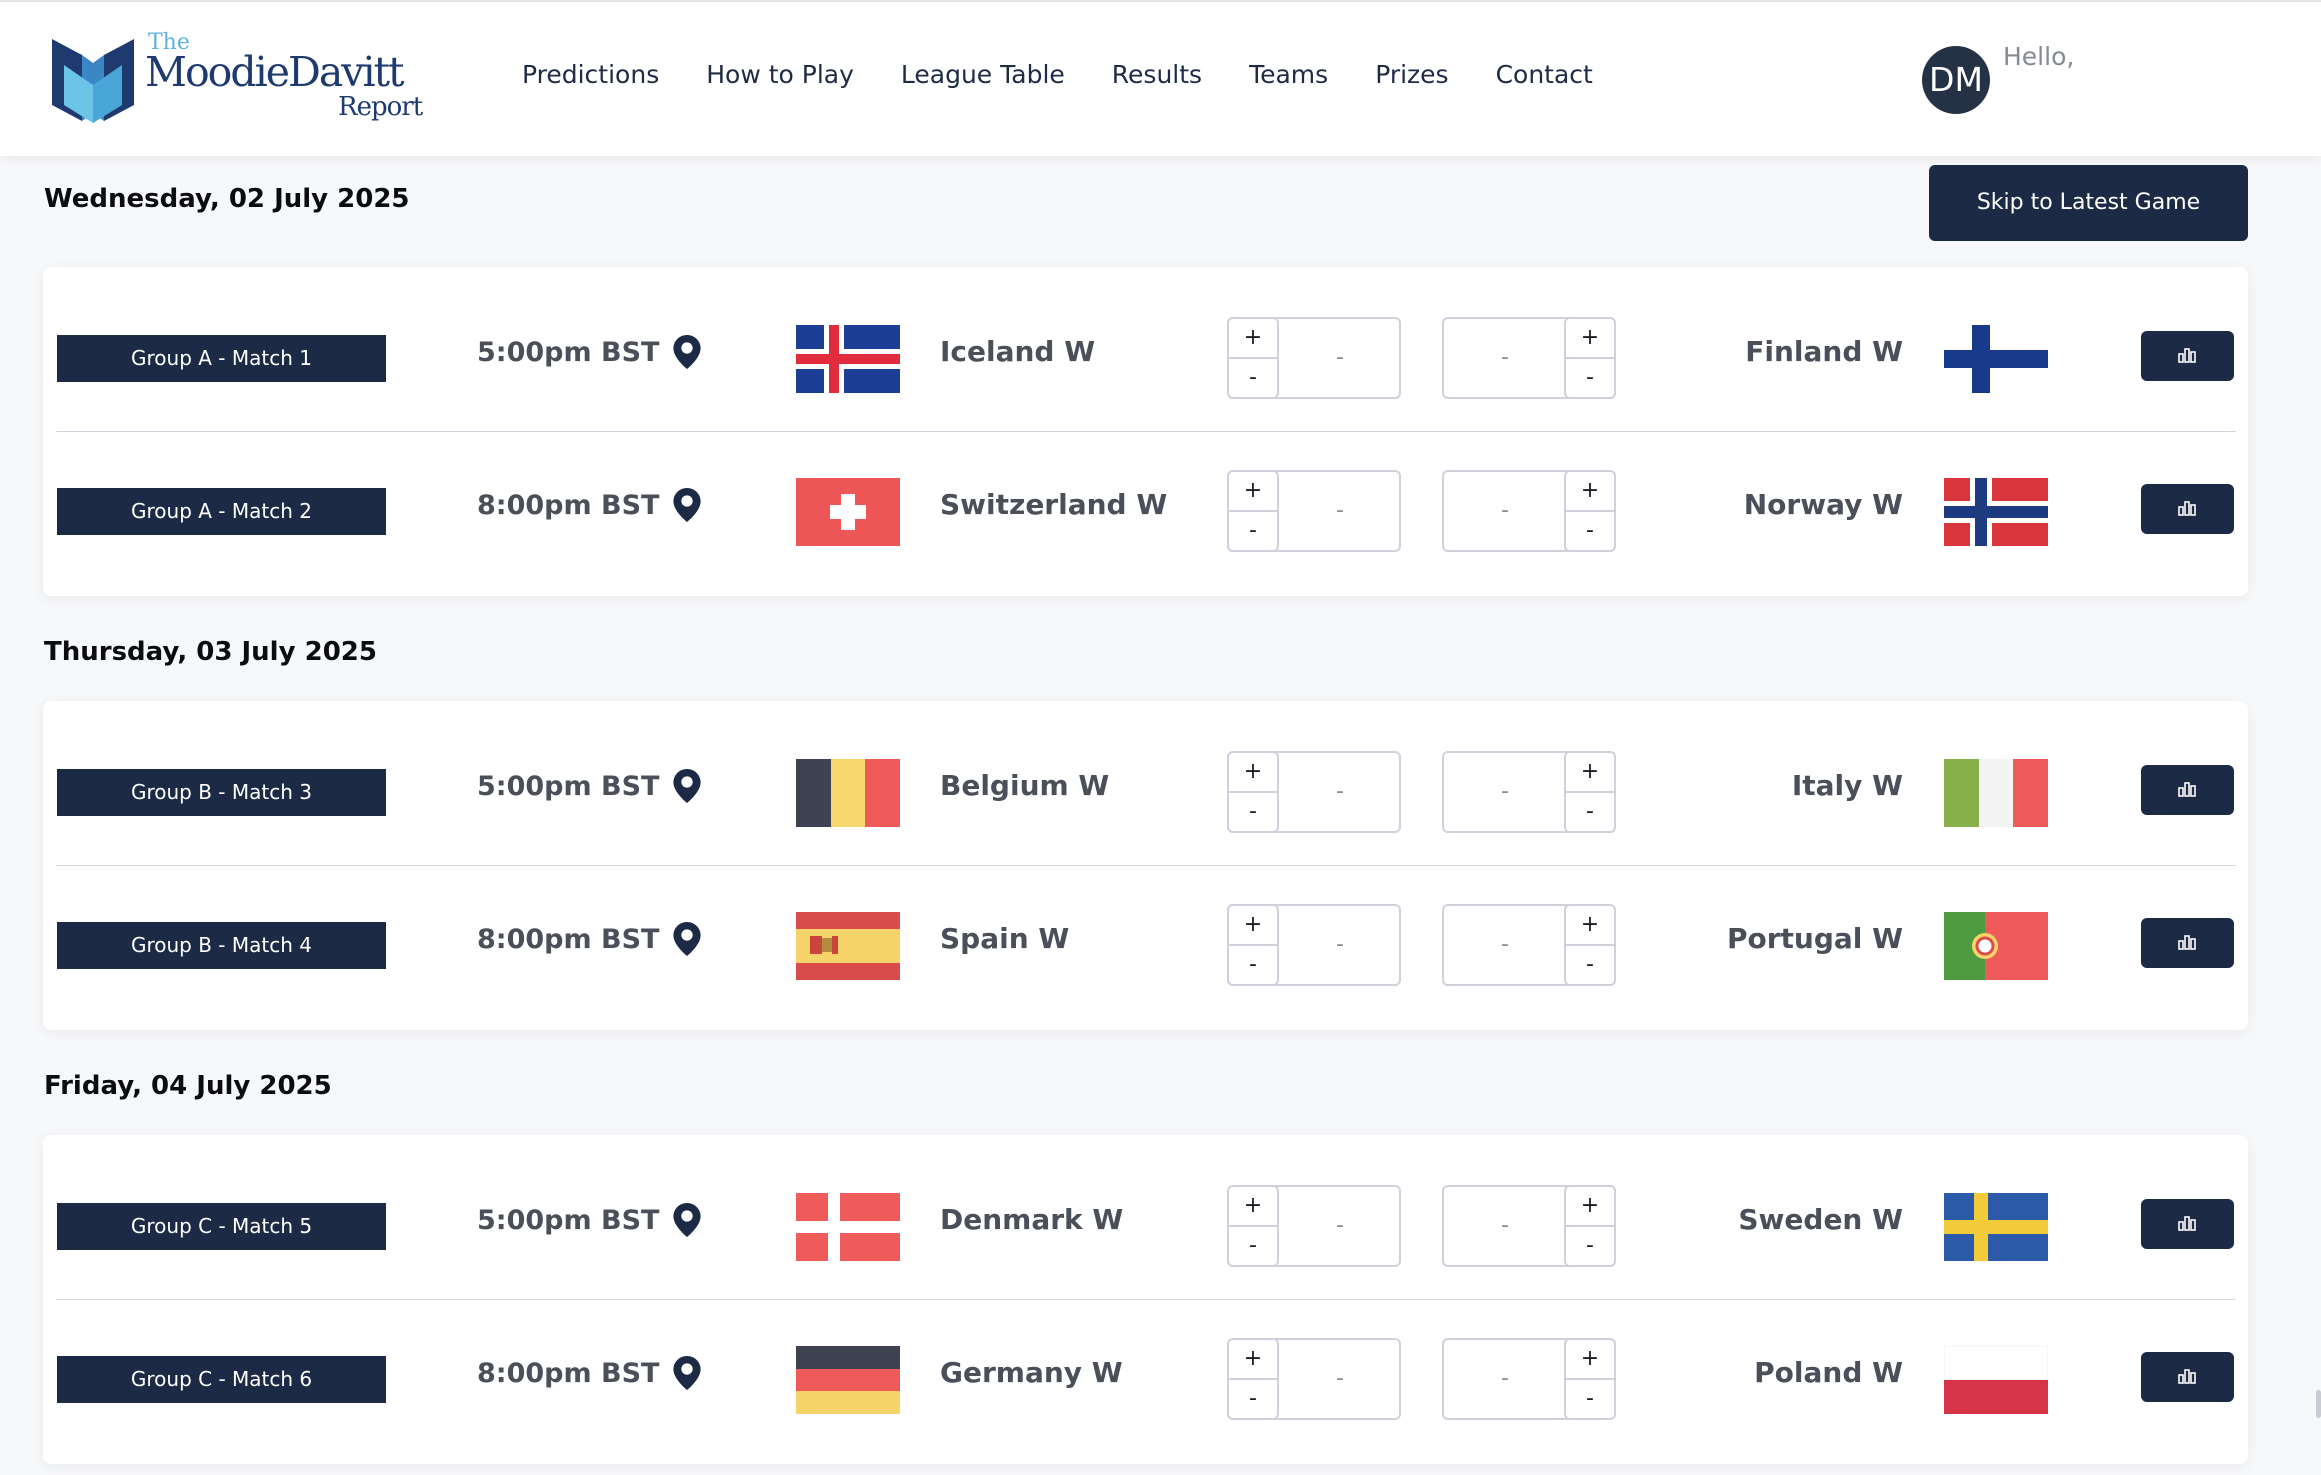  Describe the element at coordinates (848, 1380) in the screenshot. I see `germany-flag-icon` at that location.